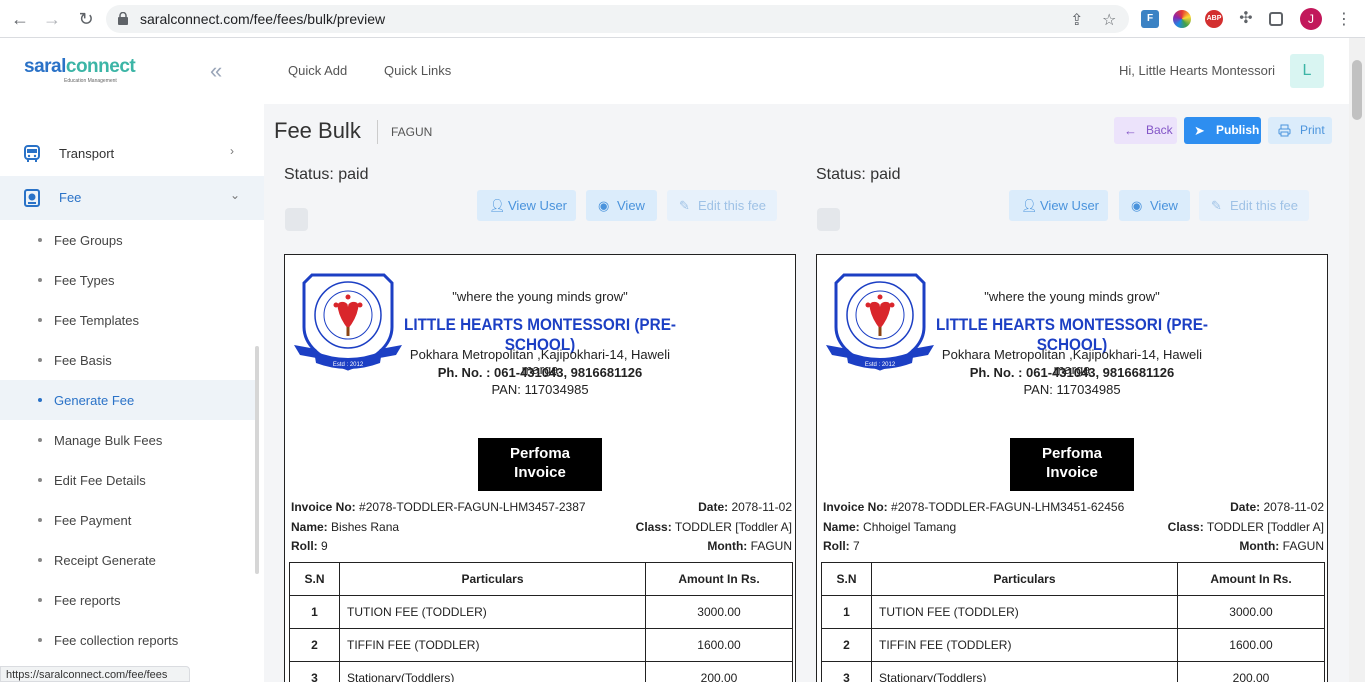 The width and height of the screenshot is (1365, 682). I want to click on main-scrollbar, so click(1357, 360).